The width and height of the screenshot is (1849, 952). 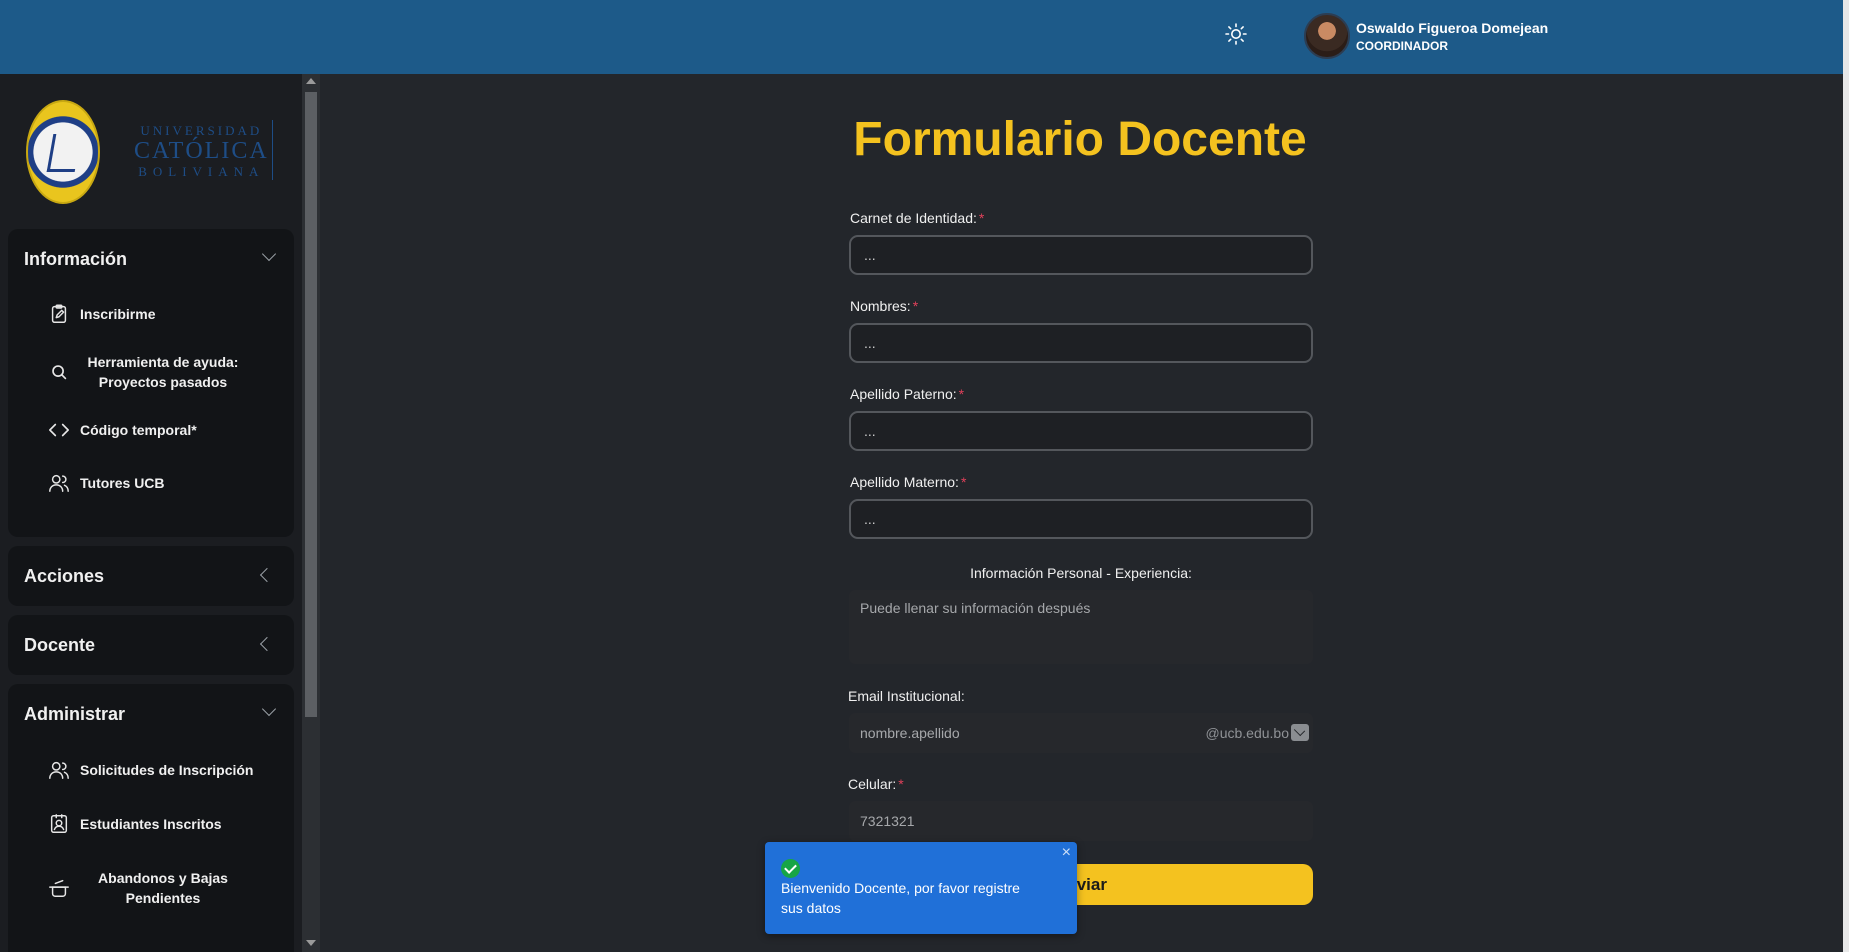 What do you see at coordinates (201, 171) in the screenshot?
I see `logo-line-3: BOLIVIANA` at bounding box center [201, 171].